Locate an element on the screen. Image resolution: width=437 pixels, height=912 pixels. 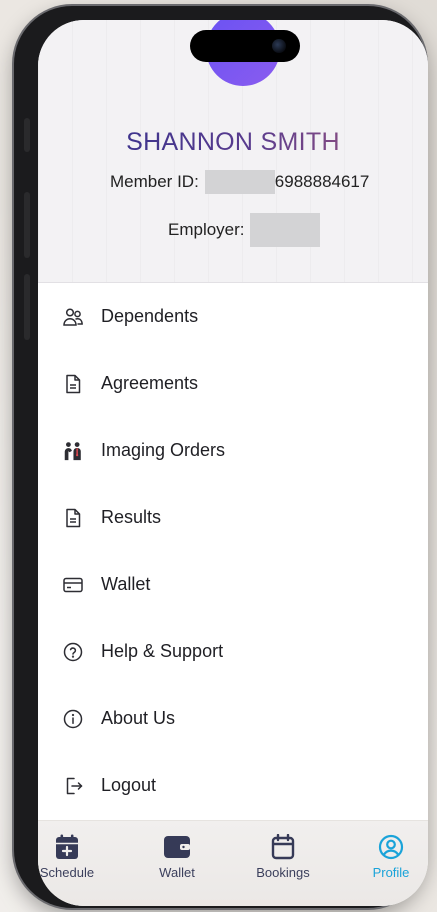
menu-item-label: Wallet is located at coordinates (126, 584).